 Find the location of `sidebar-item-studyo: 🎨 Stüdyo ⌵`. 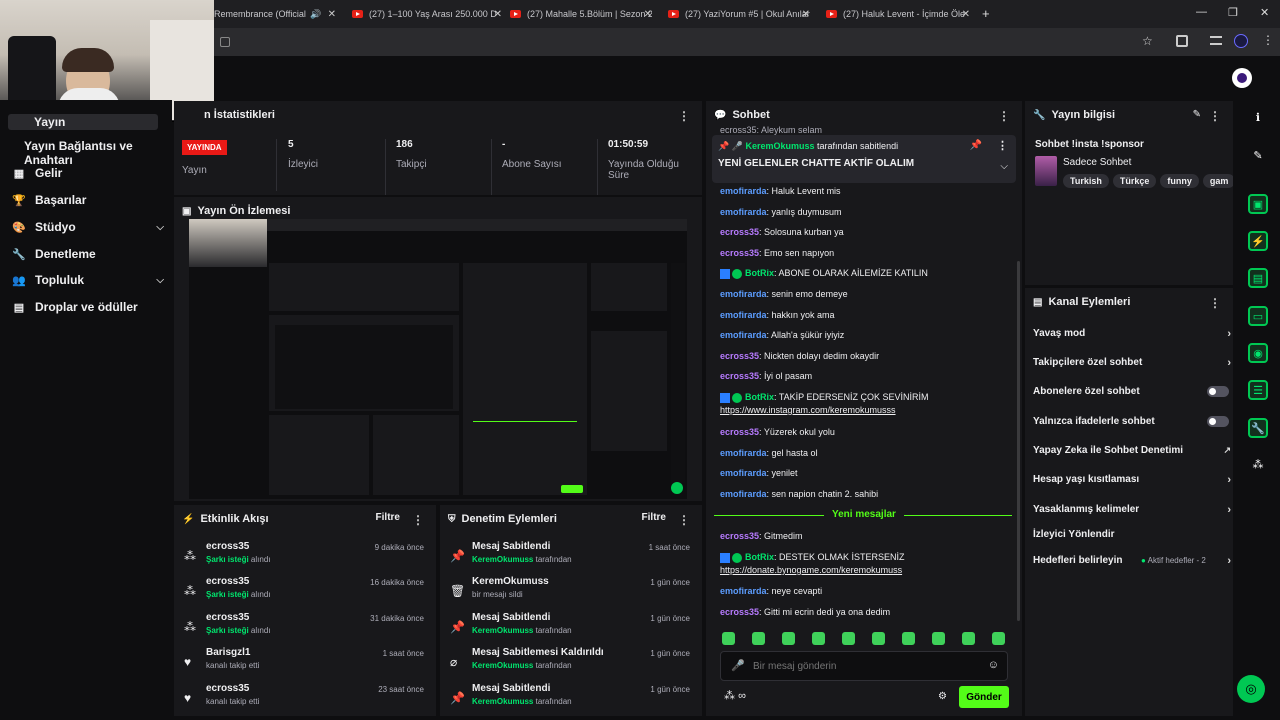

sidebar-item-studyo: 🎨 Stüdyo ⌵ is located at coordinates (88, 227).